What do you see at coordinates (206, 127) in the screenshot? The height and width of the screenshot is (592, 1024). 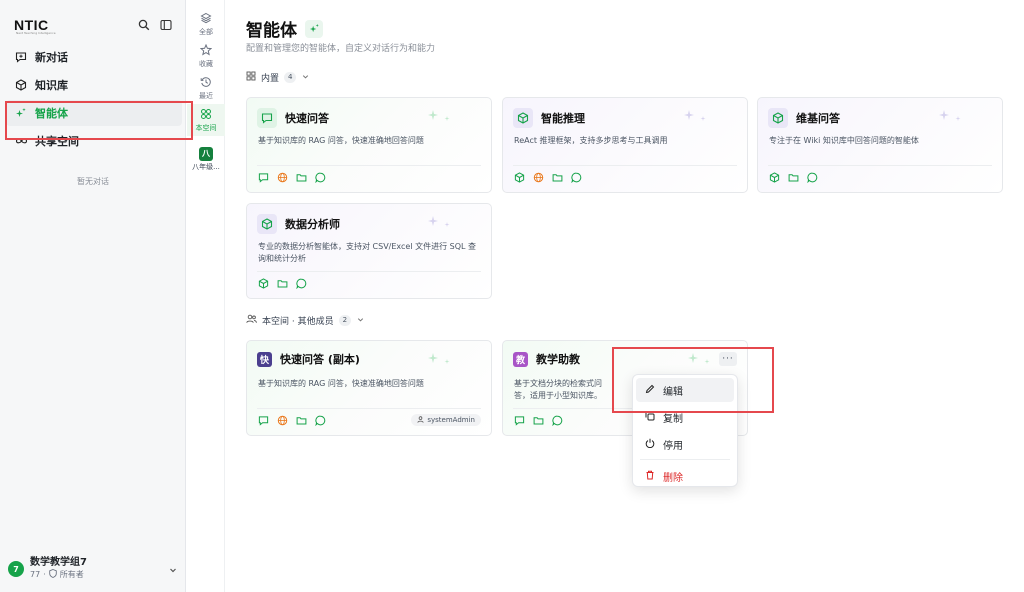 I see `rail-item-label: 本空间` at bounding box center [206, 127].